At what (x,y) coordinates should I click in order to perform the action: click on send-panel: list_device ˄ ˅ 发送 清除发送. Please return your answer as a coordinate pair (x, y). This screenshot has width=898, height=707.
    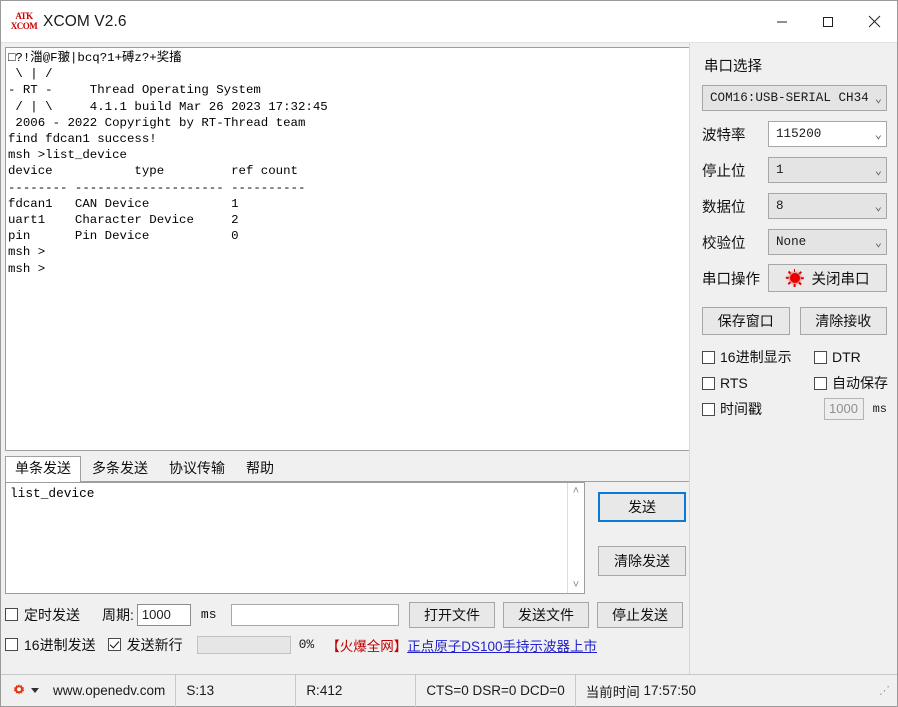
    Looking at the image, I should click on (347, 538).